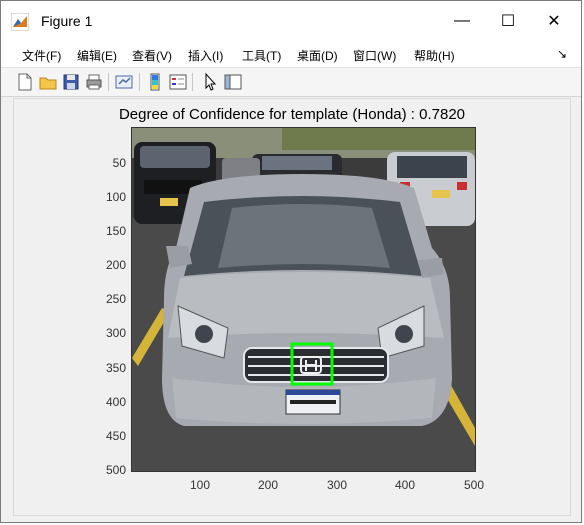  Describe the element at coordinates (48, 82) in the screenshot. I see `open-file-icon` at that location.